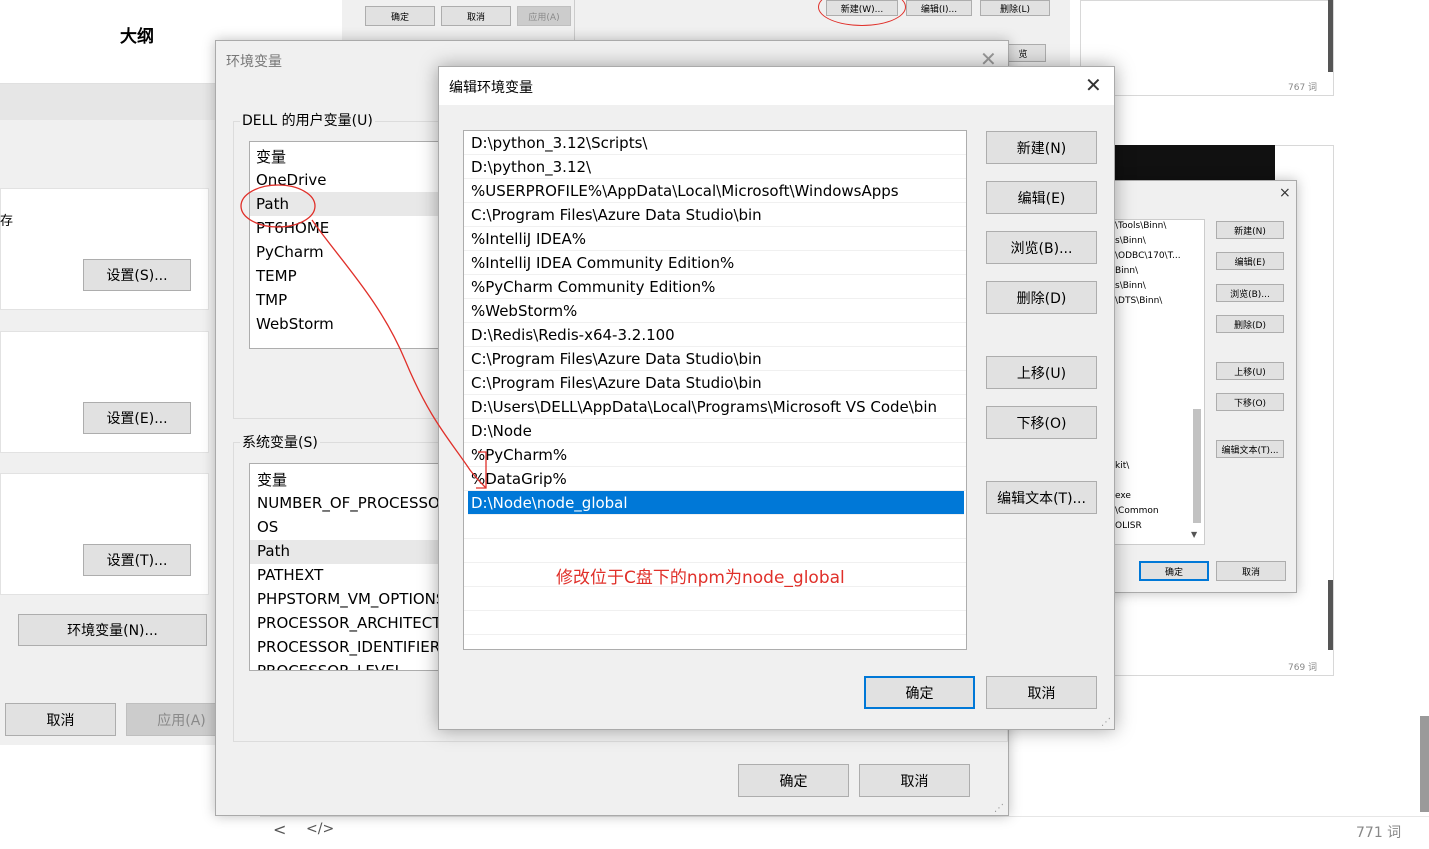 This screenshot has height=849, width=1429. I want to click on user-var-row: TEMP, so click(276, 276).